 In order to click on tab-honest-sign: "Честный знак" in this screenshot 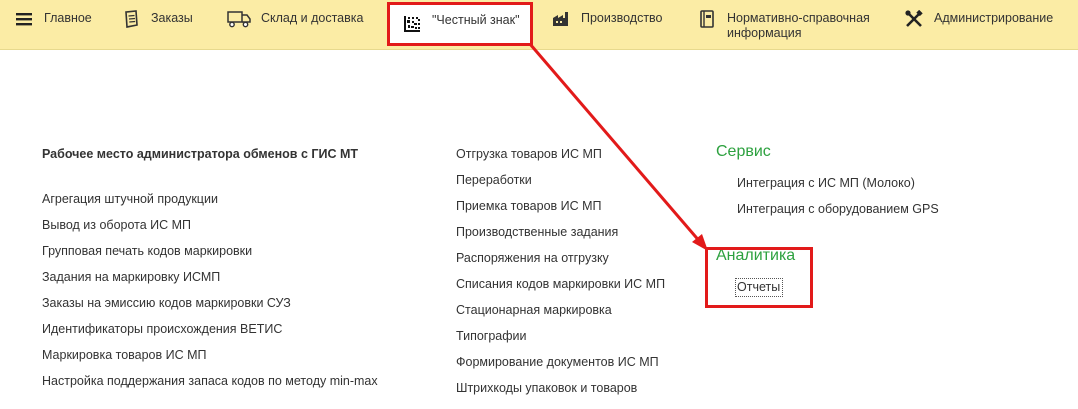, I will do `click(460, 24)`.